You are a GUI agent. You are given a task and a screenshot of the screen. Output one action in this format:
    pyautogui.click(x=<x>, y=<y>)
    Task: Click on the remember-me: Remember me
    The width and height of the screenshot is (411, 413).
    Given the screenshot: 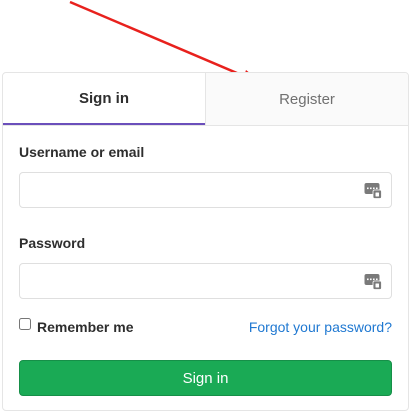 What is the action you would take?
    pyautogui.click(x=76, y=326)
    